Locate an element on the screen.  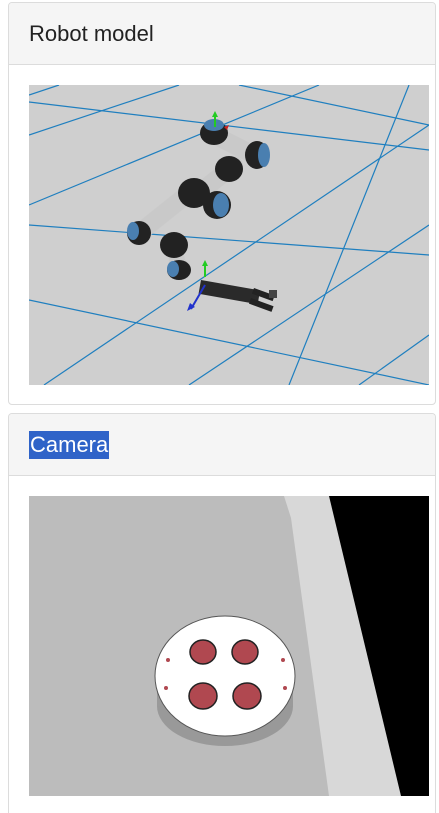
camera-title: Camera is located at coordinates (69, 444).